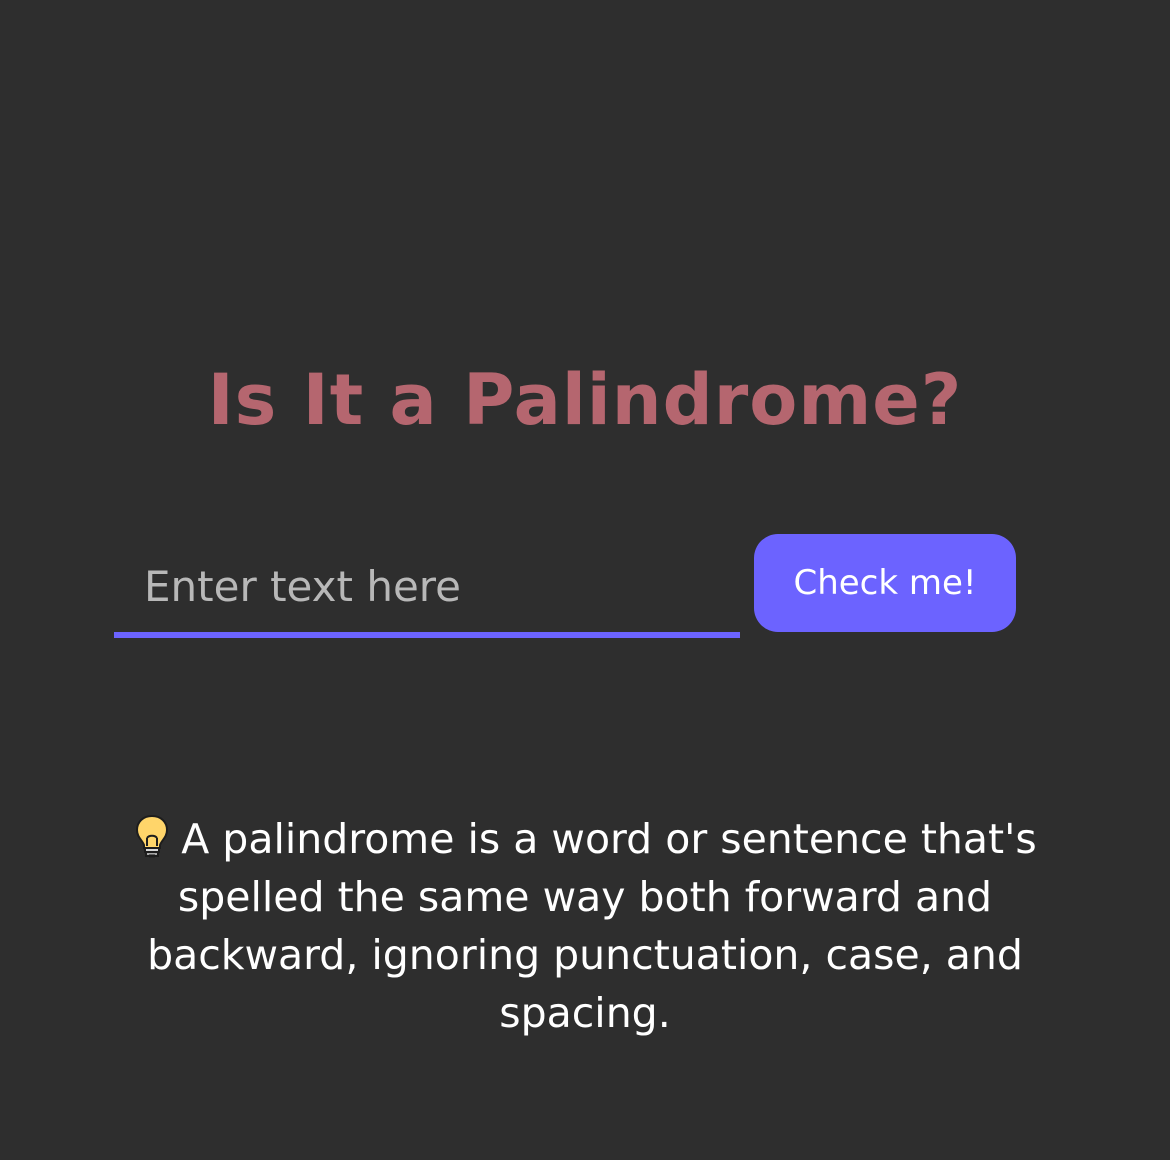 The width and height of the screenshot is (1170, 1160). Describe the element at coordinates (885, 583) in the screenshot. I see `check-button: Check me!` at that location.